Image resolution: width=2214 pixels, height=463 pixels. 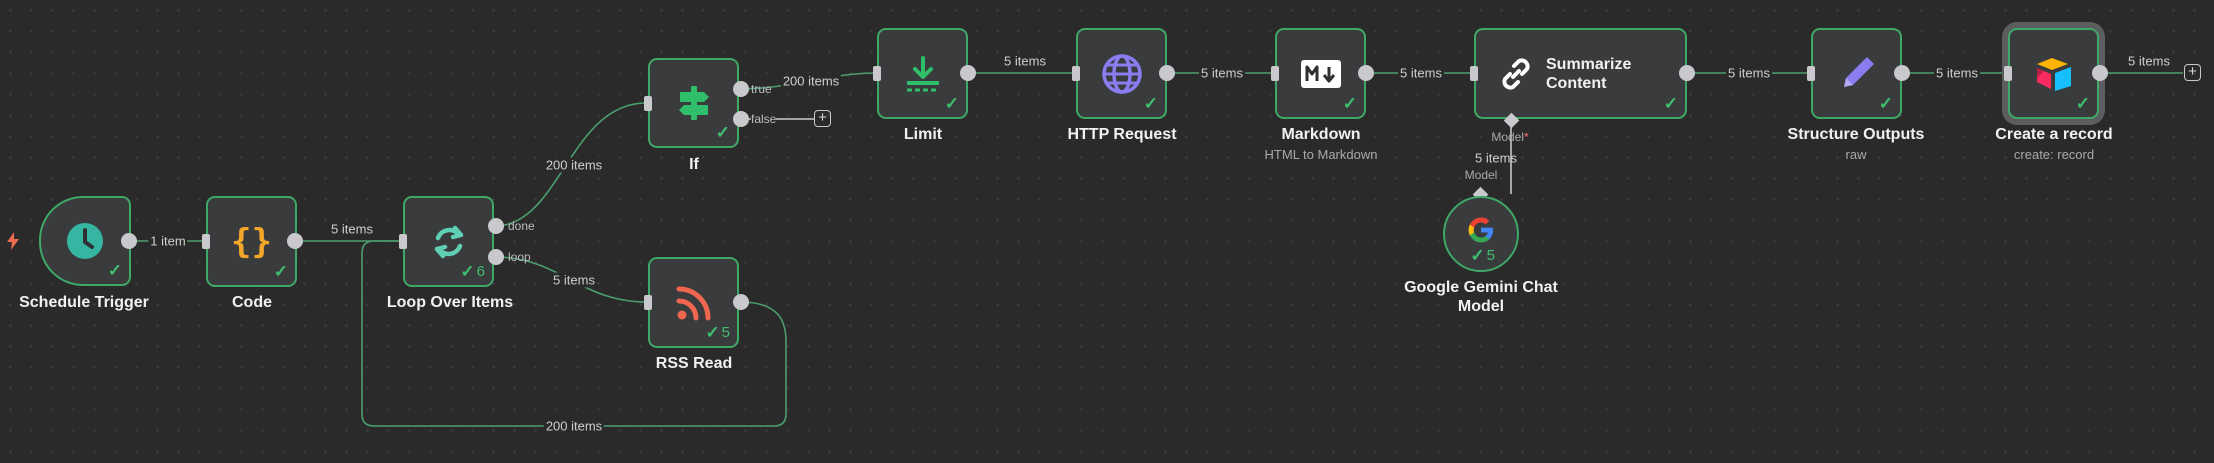 What do you see at coordinates (1811, 73) in the screenshot?
I see `structure-input-port` at bounding box center [1811, 73].